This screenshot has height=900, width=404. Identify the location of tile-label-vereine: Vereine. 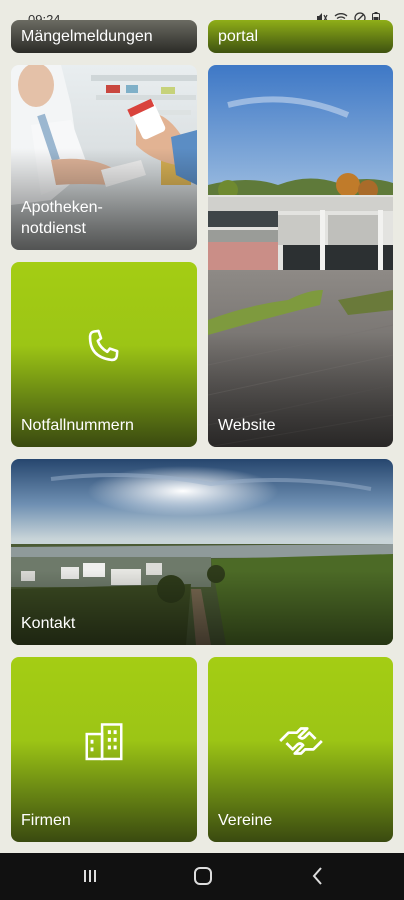
(245, 820).